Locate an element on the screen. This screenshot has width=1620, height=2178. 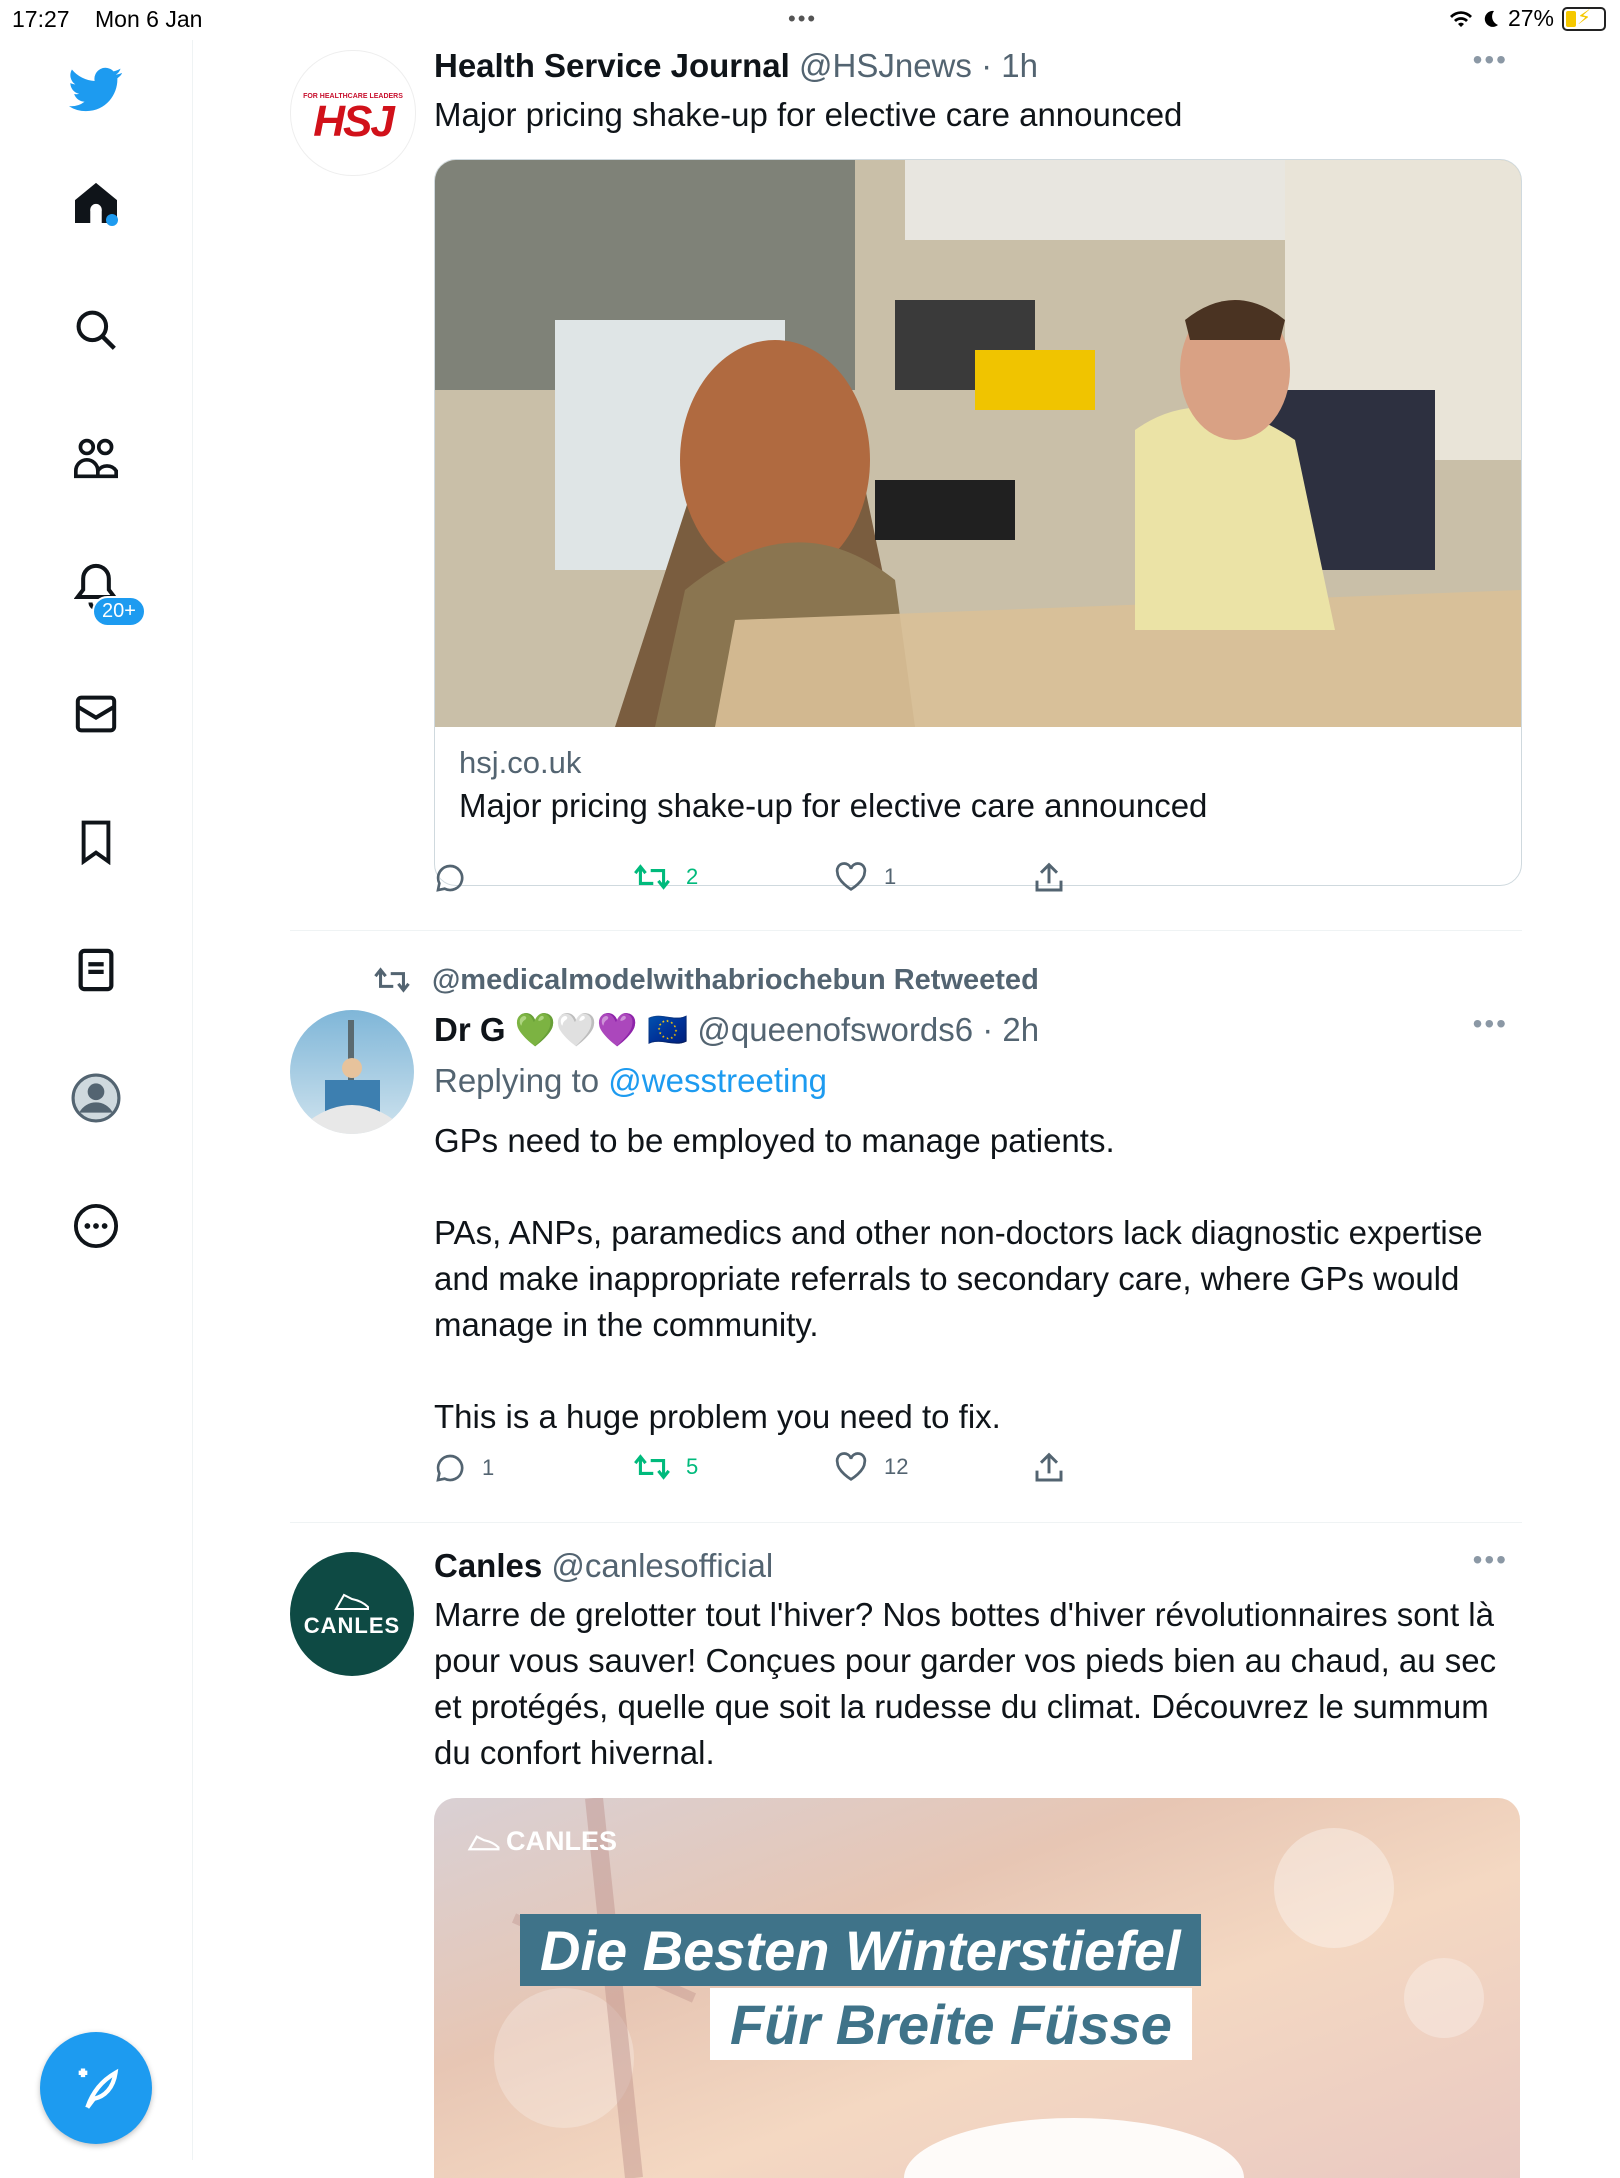
battery-percent: 27% is located at coordinates (1530, 18).